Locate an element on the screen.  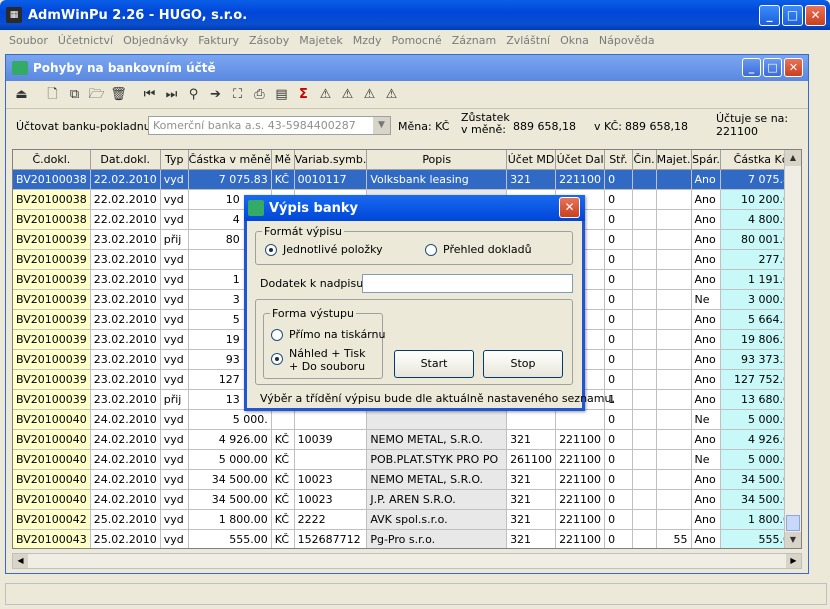
column-header: Účet Dal is located at coordinates (580, 160).